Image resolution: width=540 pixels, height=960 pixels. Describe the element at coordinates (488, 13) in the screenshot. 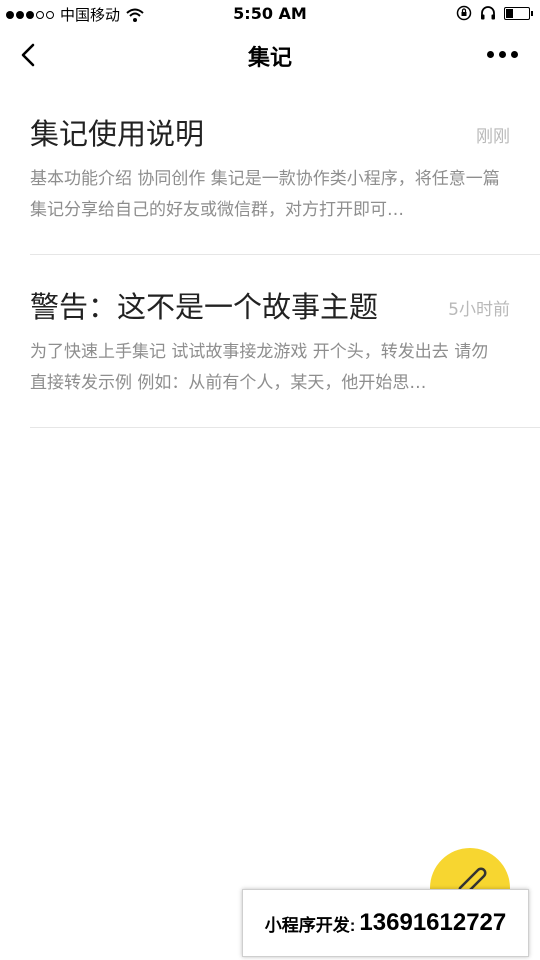

I see `headphones-icon` at that location.